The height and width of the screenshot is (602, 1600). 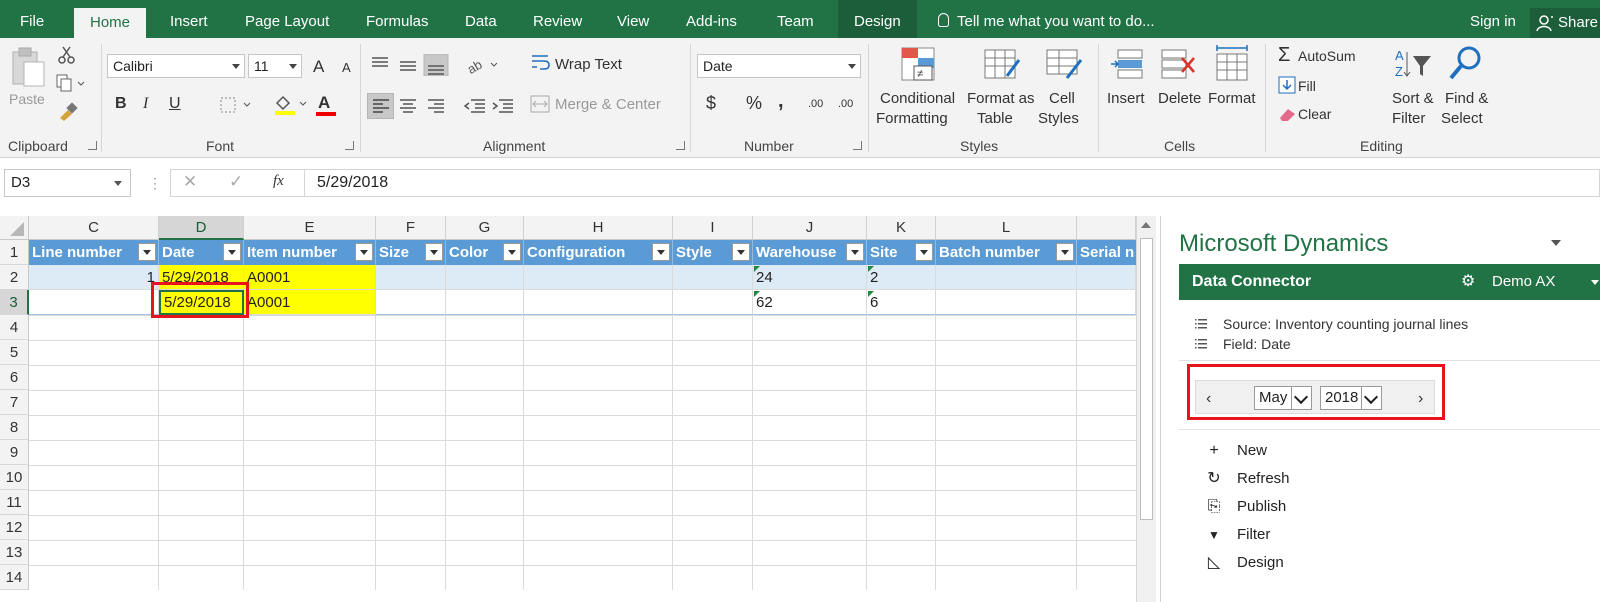 What do you see at coordinates (1001, 98) in the screenshot?
I see `format-as-table-button: Format as` at bounding box center [1001, 98].